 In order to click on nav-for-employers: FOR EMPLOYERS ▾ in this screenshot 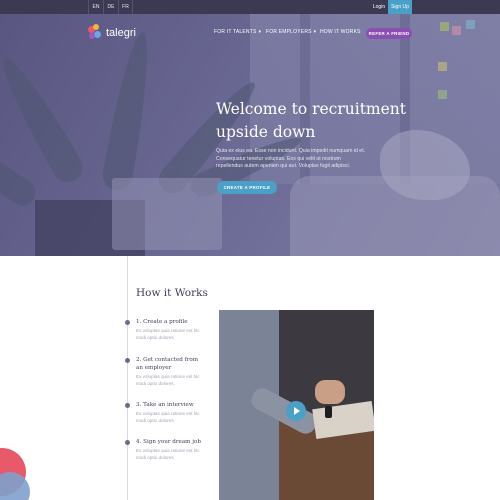, I will do `click(291, 32)`.